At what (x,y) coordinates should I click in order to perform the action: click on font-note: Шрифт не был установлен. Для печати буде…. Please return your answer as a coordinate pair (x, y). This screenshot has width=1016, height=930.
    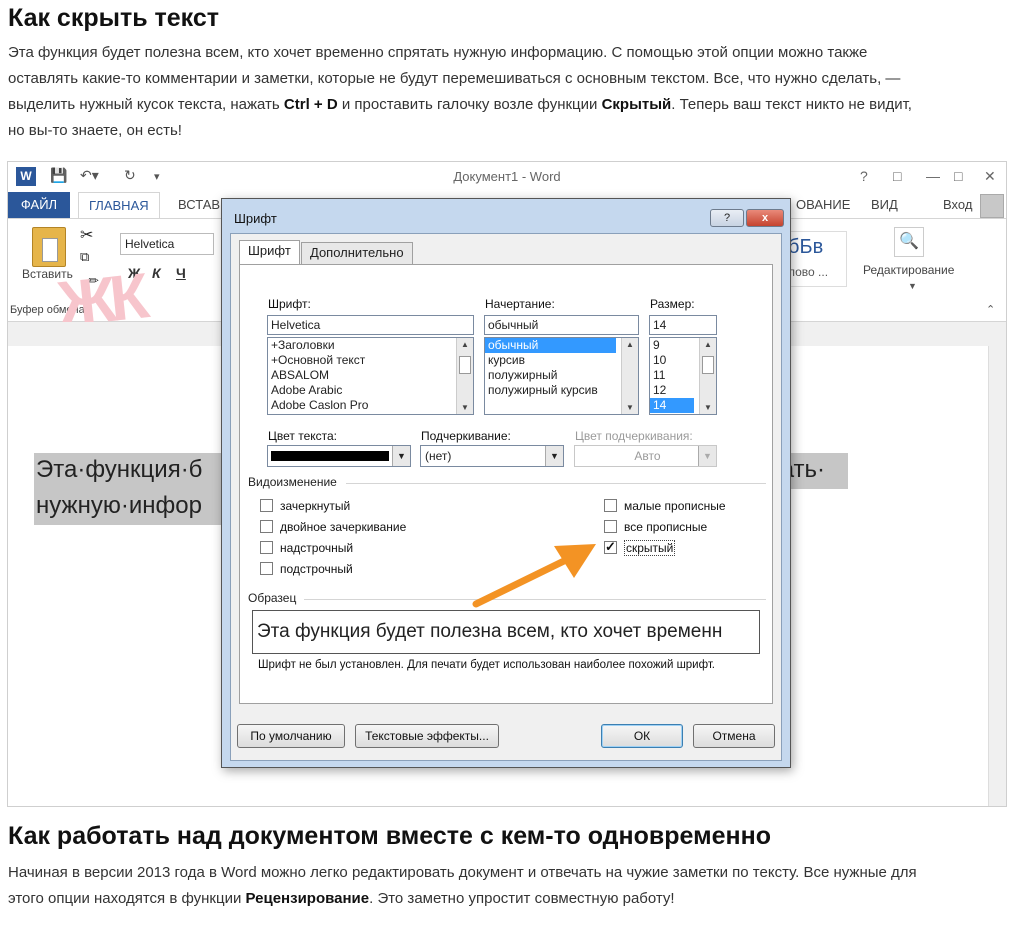
    Looking at the image, I should click on (487, 665).